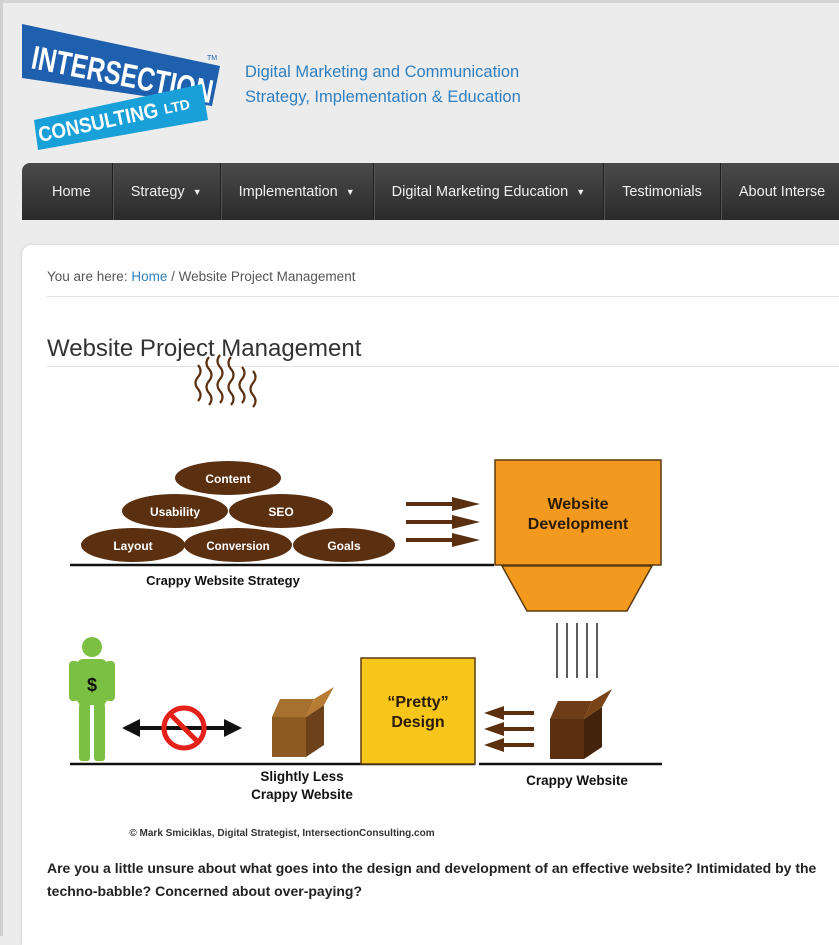  I want to click on logo-tm: TM, so click(212, 58).